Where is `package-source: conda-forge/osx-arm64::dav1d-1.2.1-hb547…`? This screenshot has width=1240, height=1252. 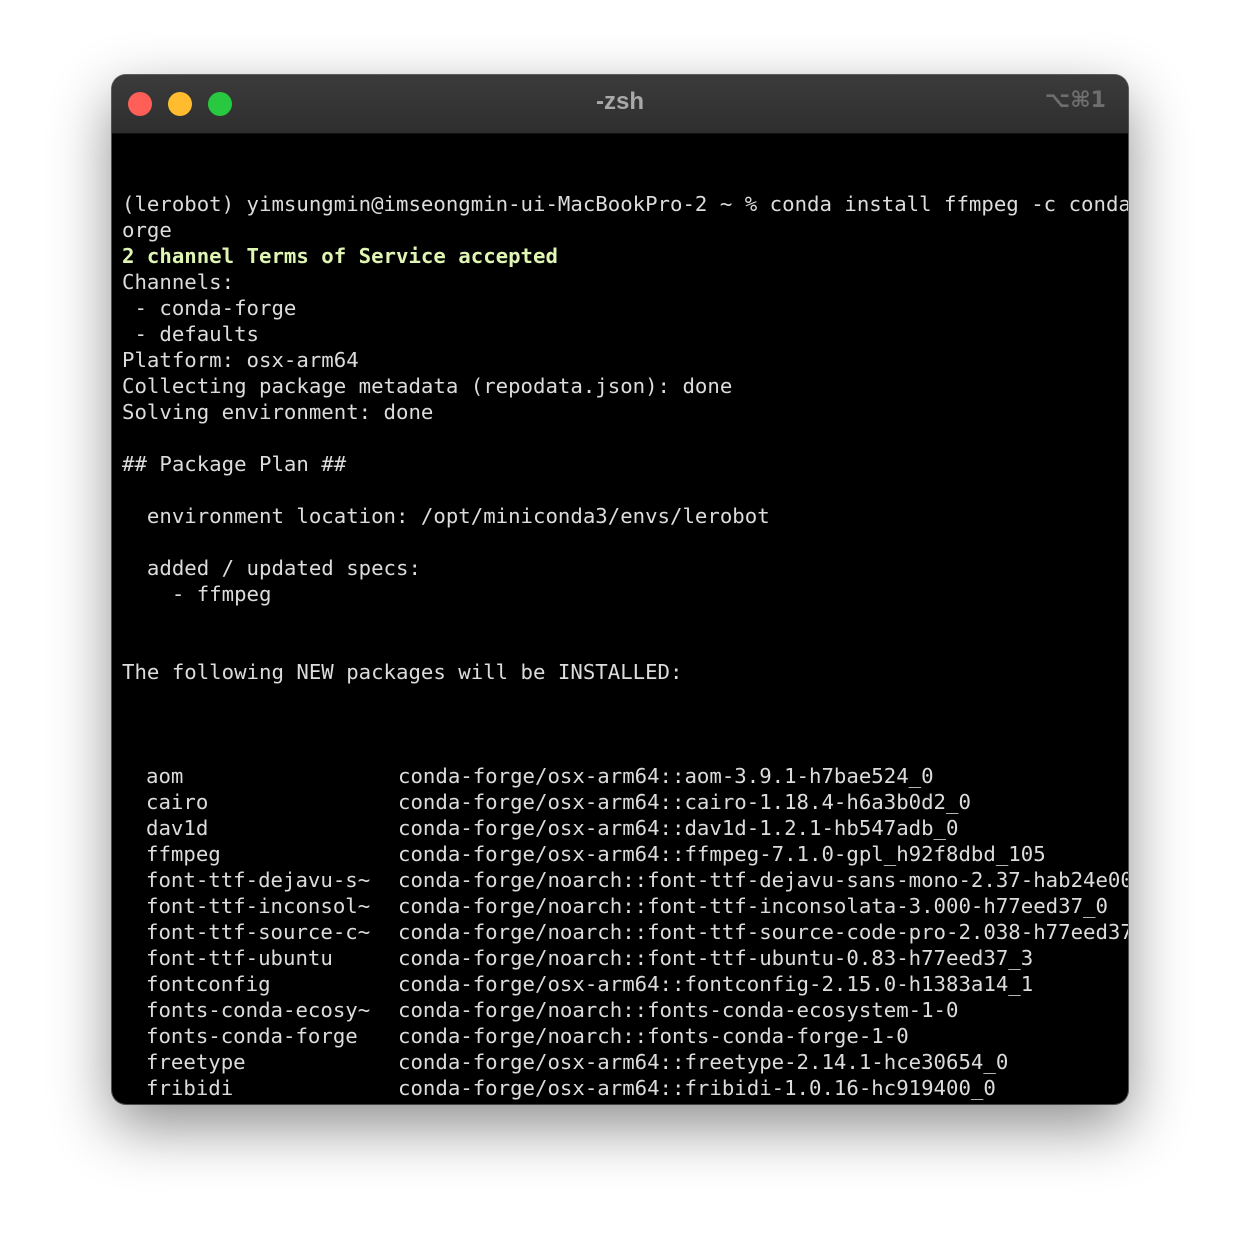 package-source: conda-forge/osx-arm64::dav1d-1.2.1-hb547… is located at coordinates (678, 828).